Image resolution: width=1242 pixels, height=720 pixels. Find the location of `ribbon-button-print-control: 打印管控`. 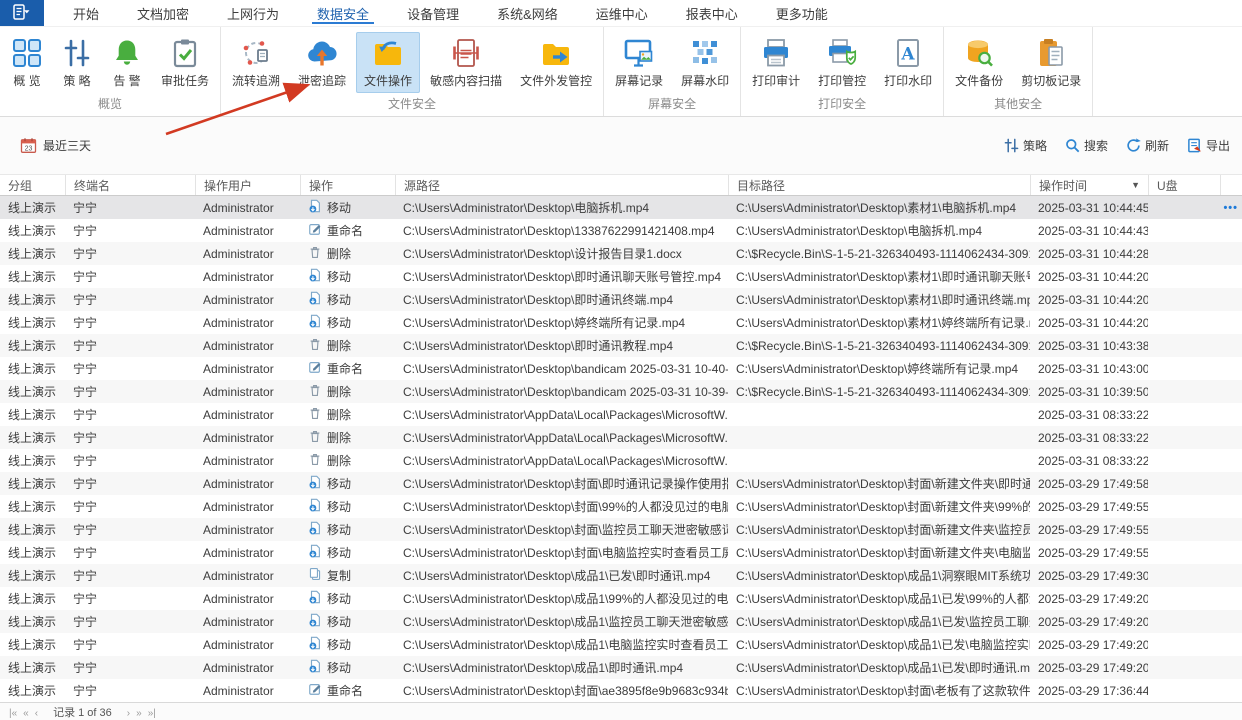

ribbon-button-print-control: 打印管控 is located at coordinates (842, 62).